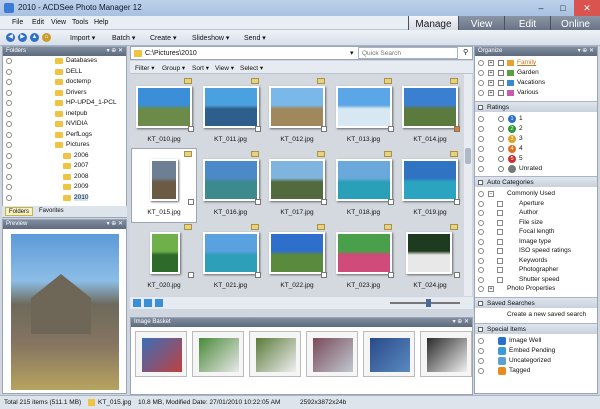 This screenshot has width=600, height=409. What do you see at coordinates (19, 211) in the screenshot?
I see `tab-folders: Folders` at bounding box center [19, 211].